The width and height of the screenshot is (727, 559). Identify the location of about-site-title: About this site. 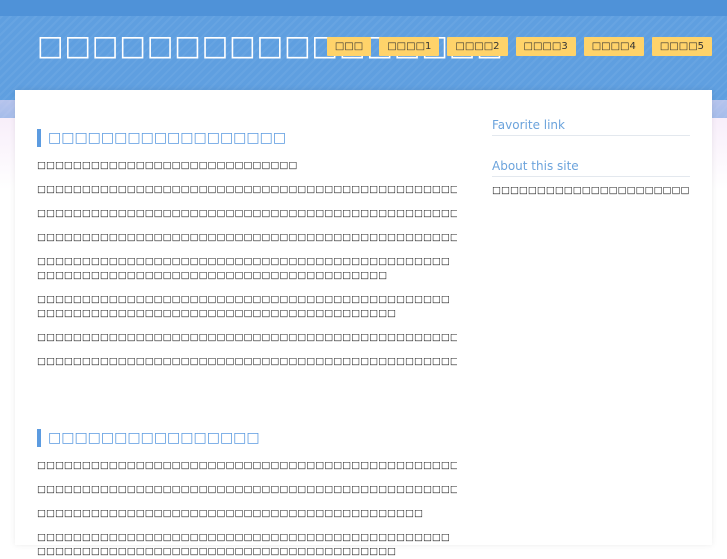
(591, 167).